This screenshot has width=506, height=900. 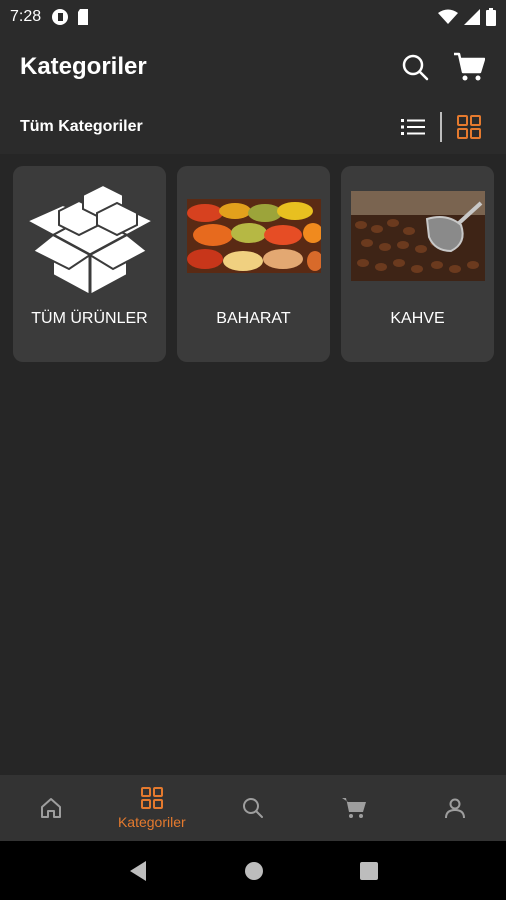 I want to click on app-notification-icon, so click(x=60, y=17).